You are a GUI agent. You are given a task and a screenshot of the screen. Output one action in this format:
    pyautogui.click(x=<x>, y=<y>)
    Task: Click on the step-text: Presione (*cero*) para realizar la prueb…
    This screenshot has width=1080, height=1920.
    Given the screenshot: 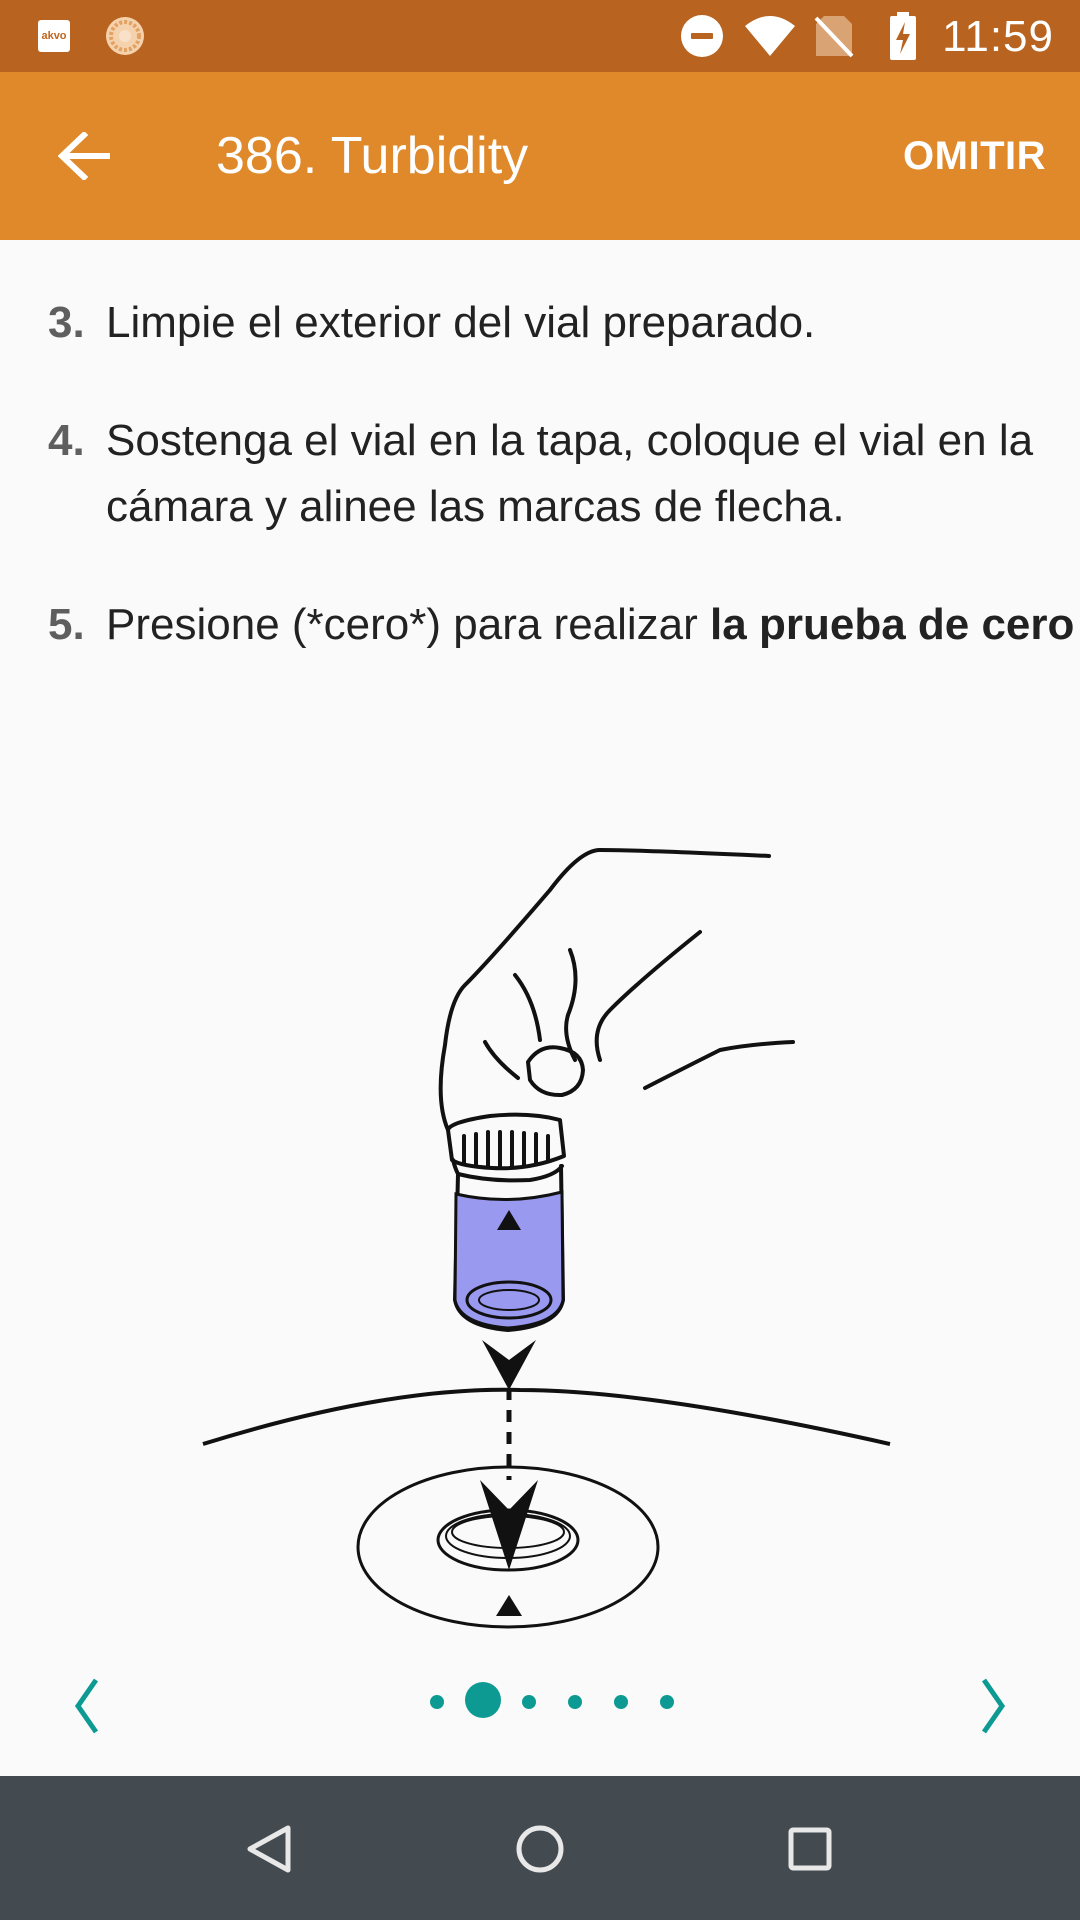 What is the action you would take?
    pyautogui.click(x=591, y=625)
    